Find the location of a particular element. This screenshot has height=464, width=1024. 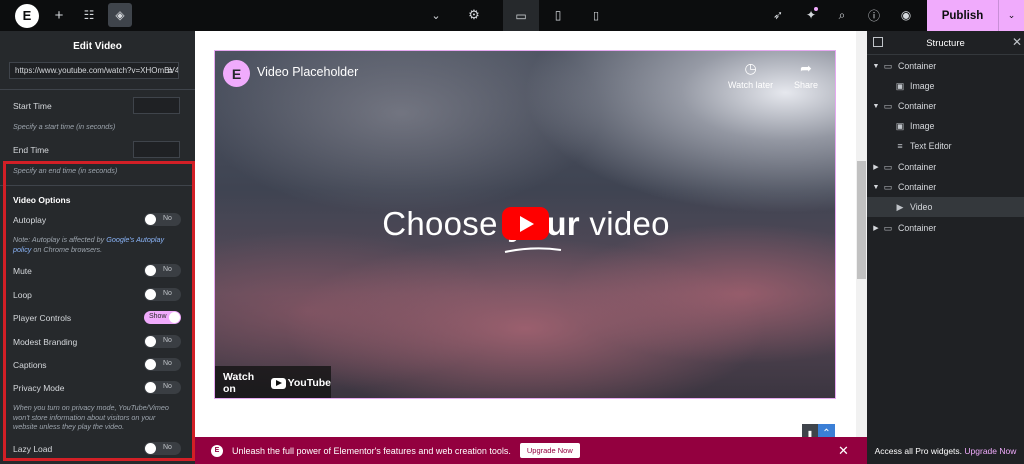

video-options-title: Video Options is located at coordinates (42, 200).